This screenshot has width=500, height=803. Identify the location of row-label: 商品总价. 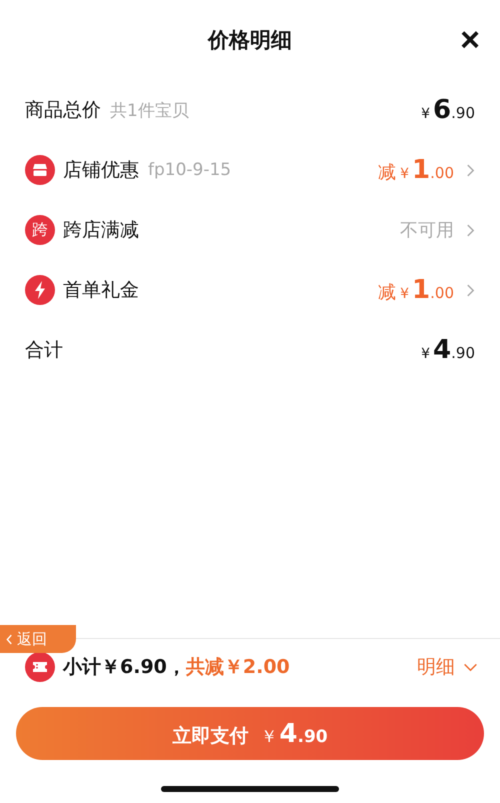
(63, 110).